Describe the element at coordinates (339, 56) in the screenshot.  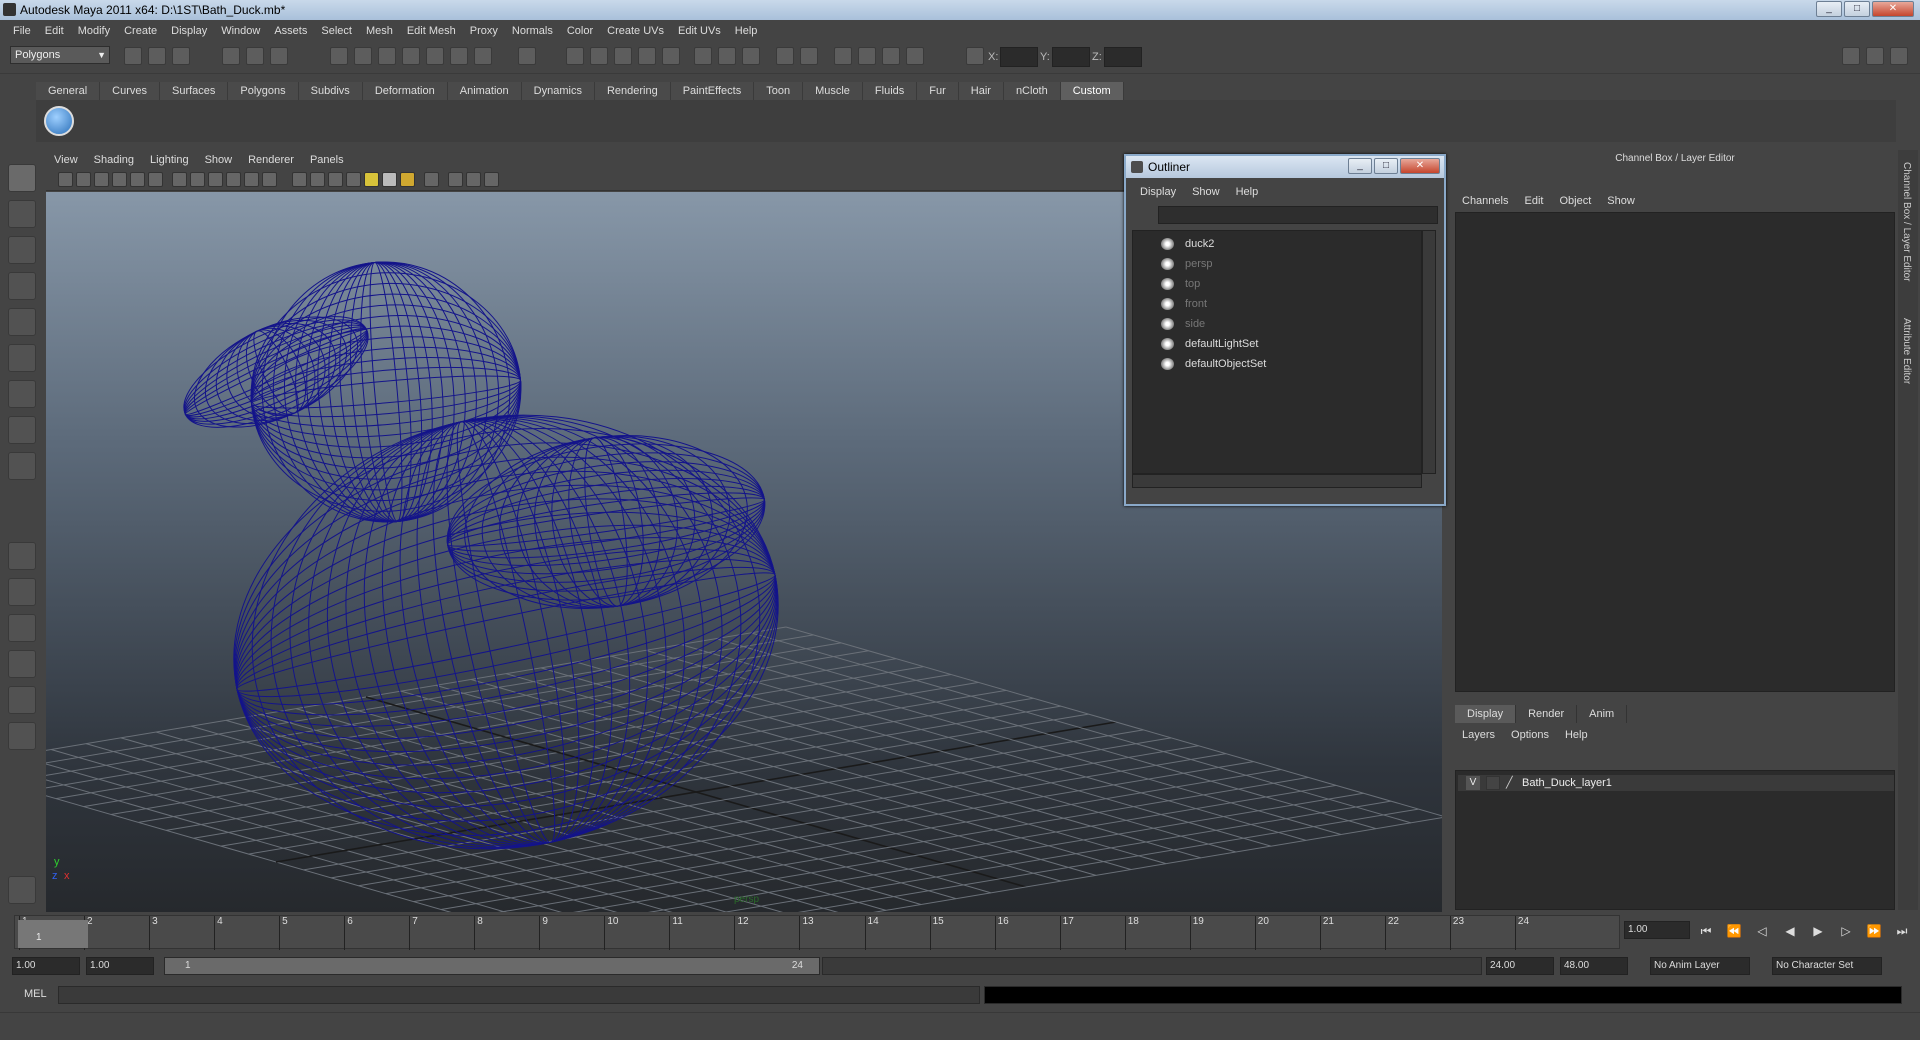
I see `snap-grid-icon` at that location.